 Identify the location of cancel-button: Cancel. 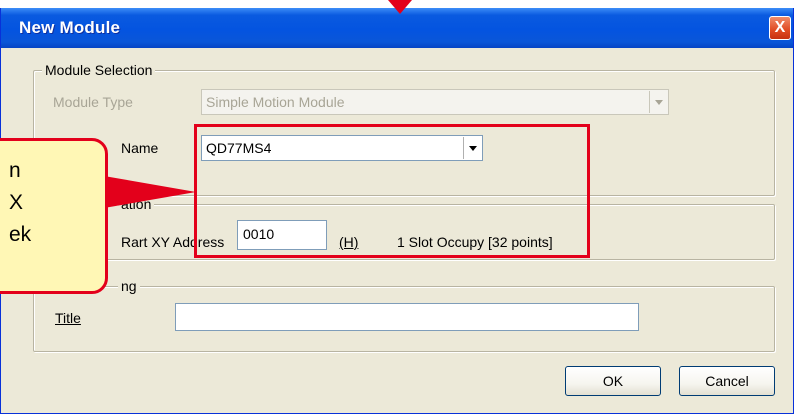
(727, 381).